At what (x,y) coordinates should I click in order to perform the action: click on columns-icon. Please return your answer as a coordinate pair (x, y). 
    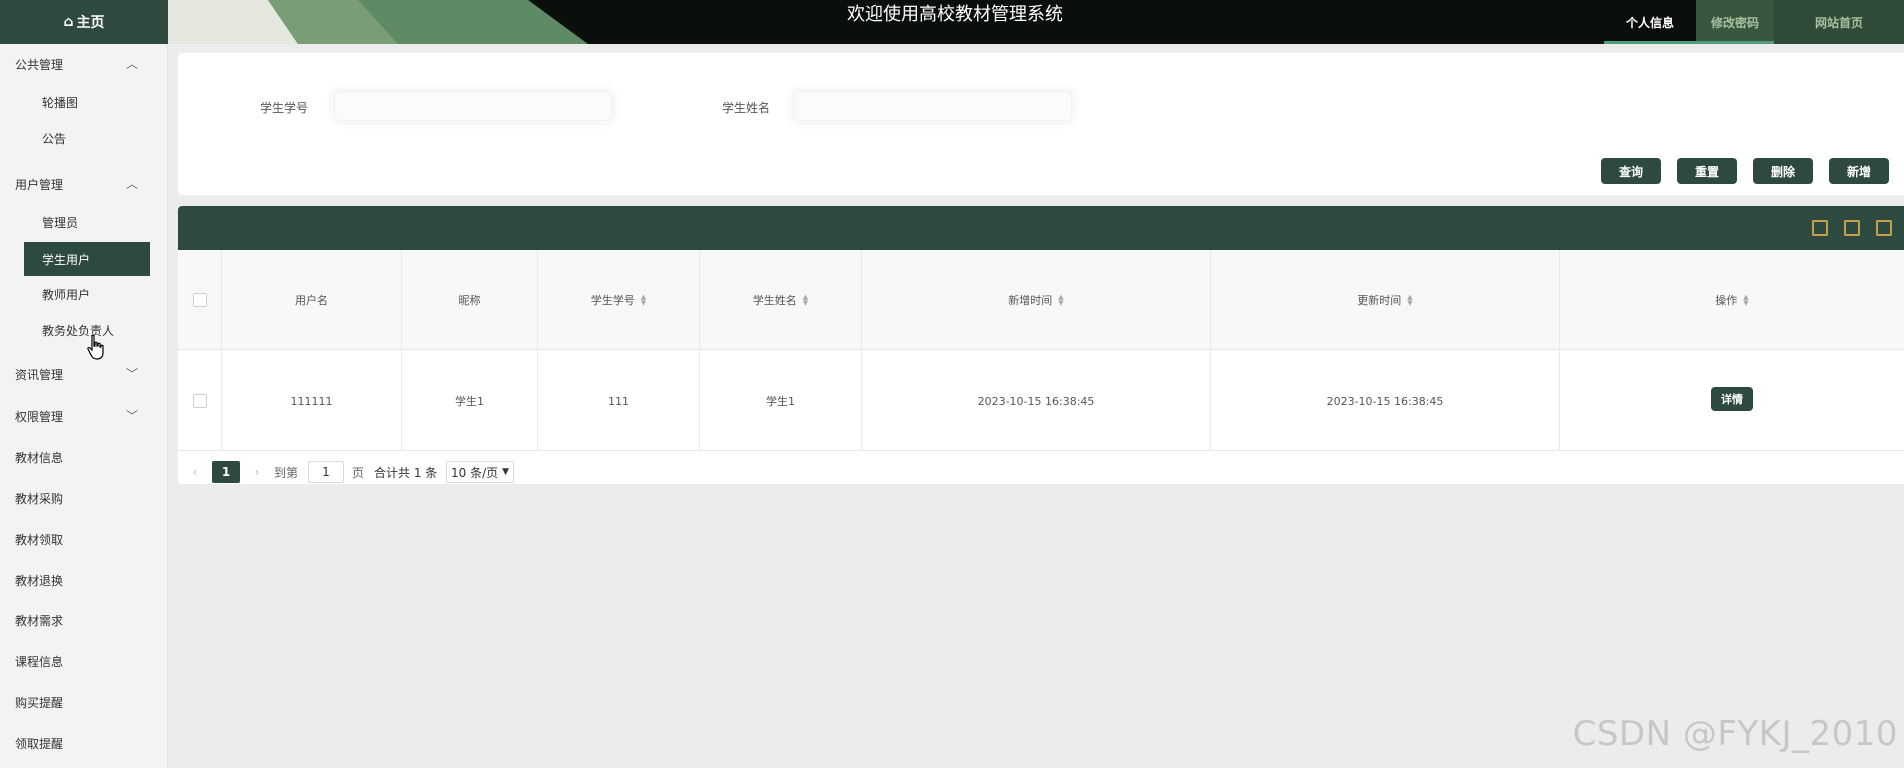
    Looking at the image, I should click on (1820, 228).